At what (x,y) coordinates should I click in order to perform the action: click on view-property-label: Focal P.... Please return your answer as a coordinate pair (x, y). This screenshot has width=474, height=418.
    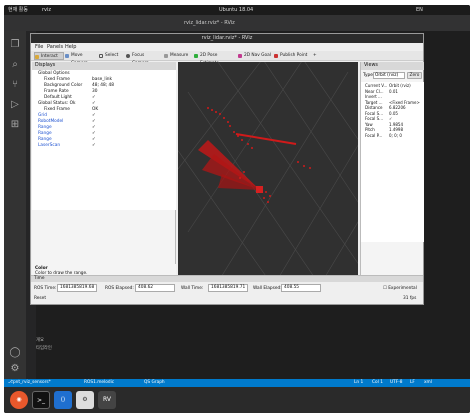
    Looking at the image, I should click on (374, 135).